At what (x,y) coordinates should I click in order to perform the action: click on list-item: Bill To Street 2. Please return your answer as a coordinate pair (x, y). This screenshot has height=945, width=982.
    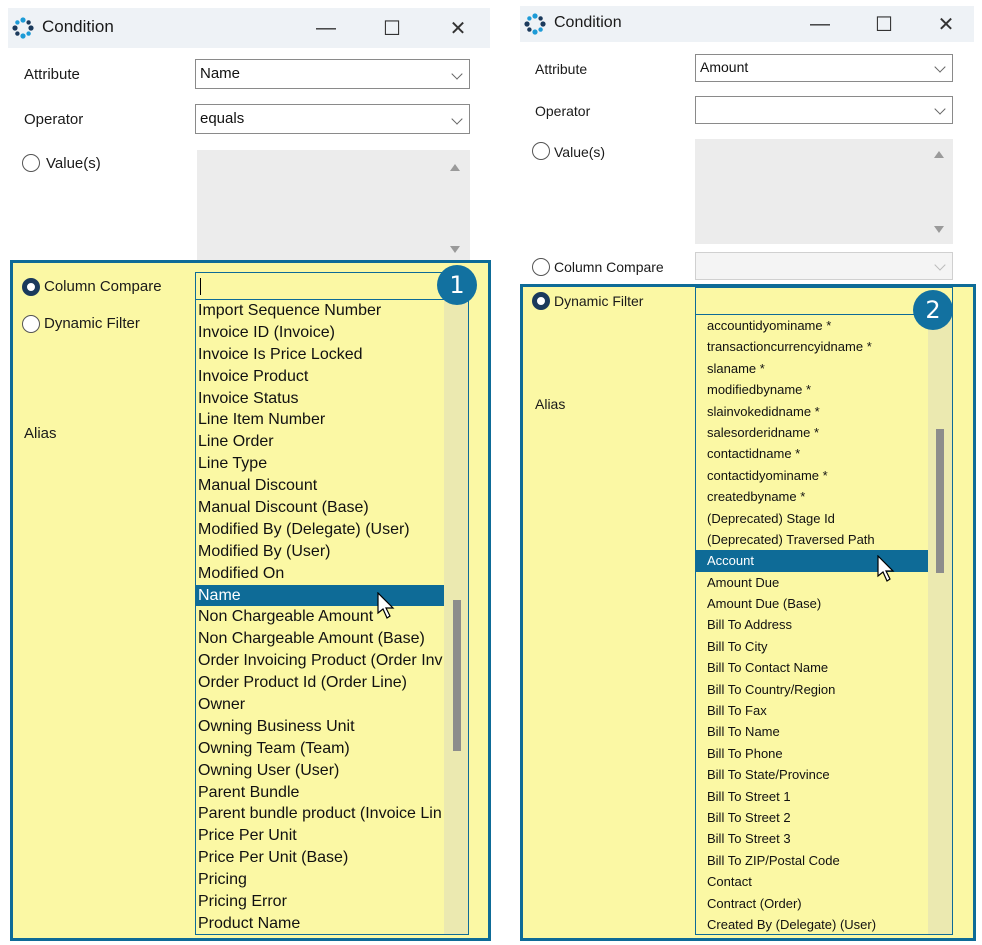
    Looking at the image, I should click on (824, 817).